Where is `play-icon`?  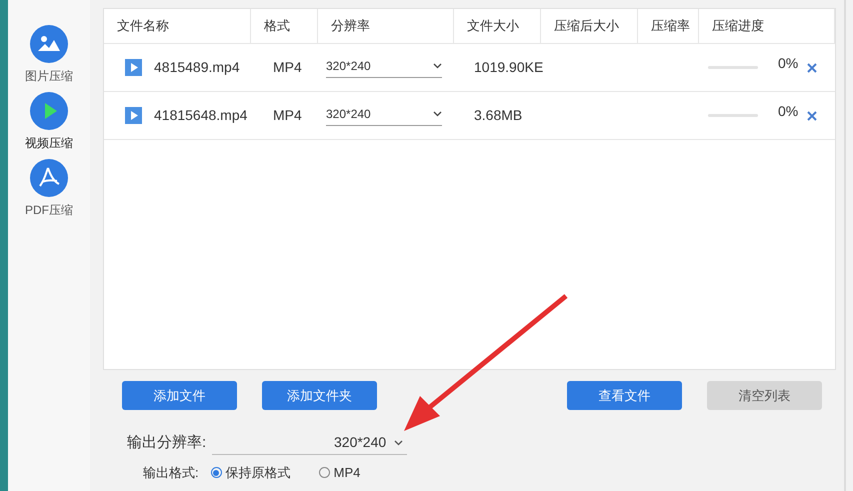
play-icon is located at coordinates (49, 111).